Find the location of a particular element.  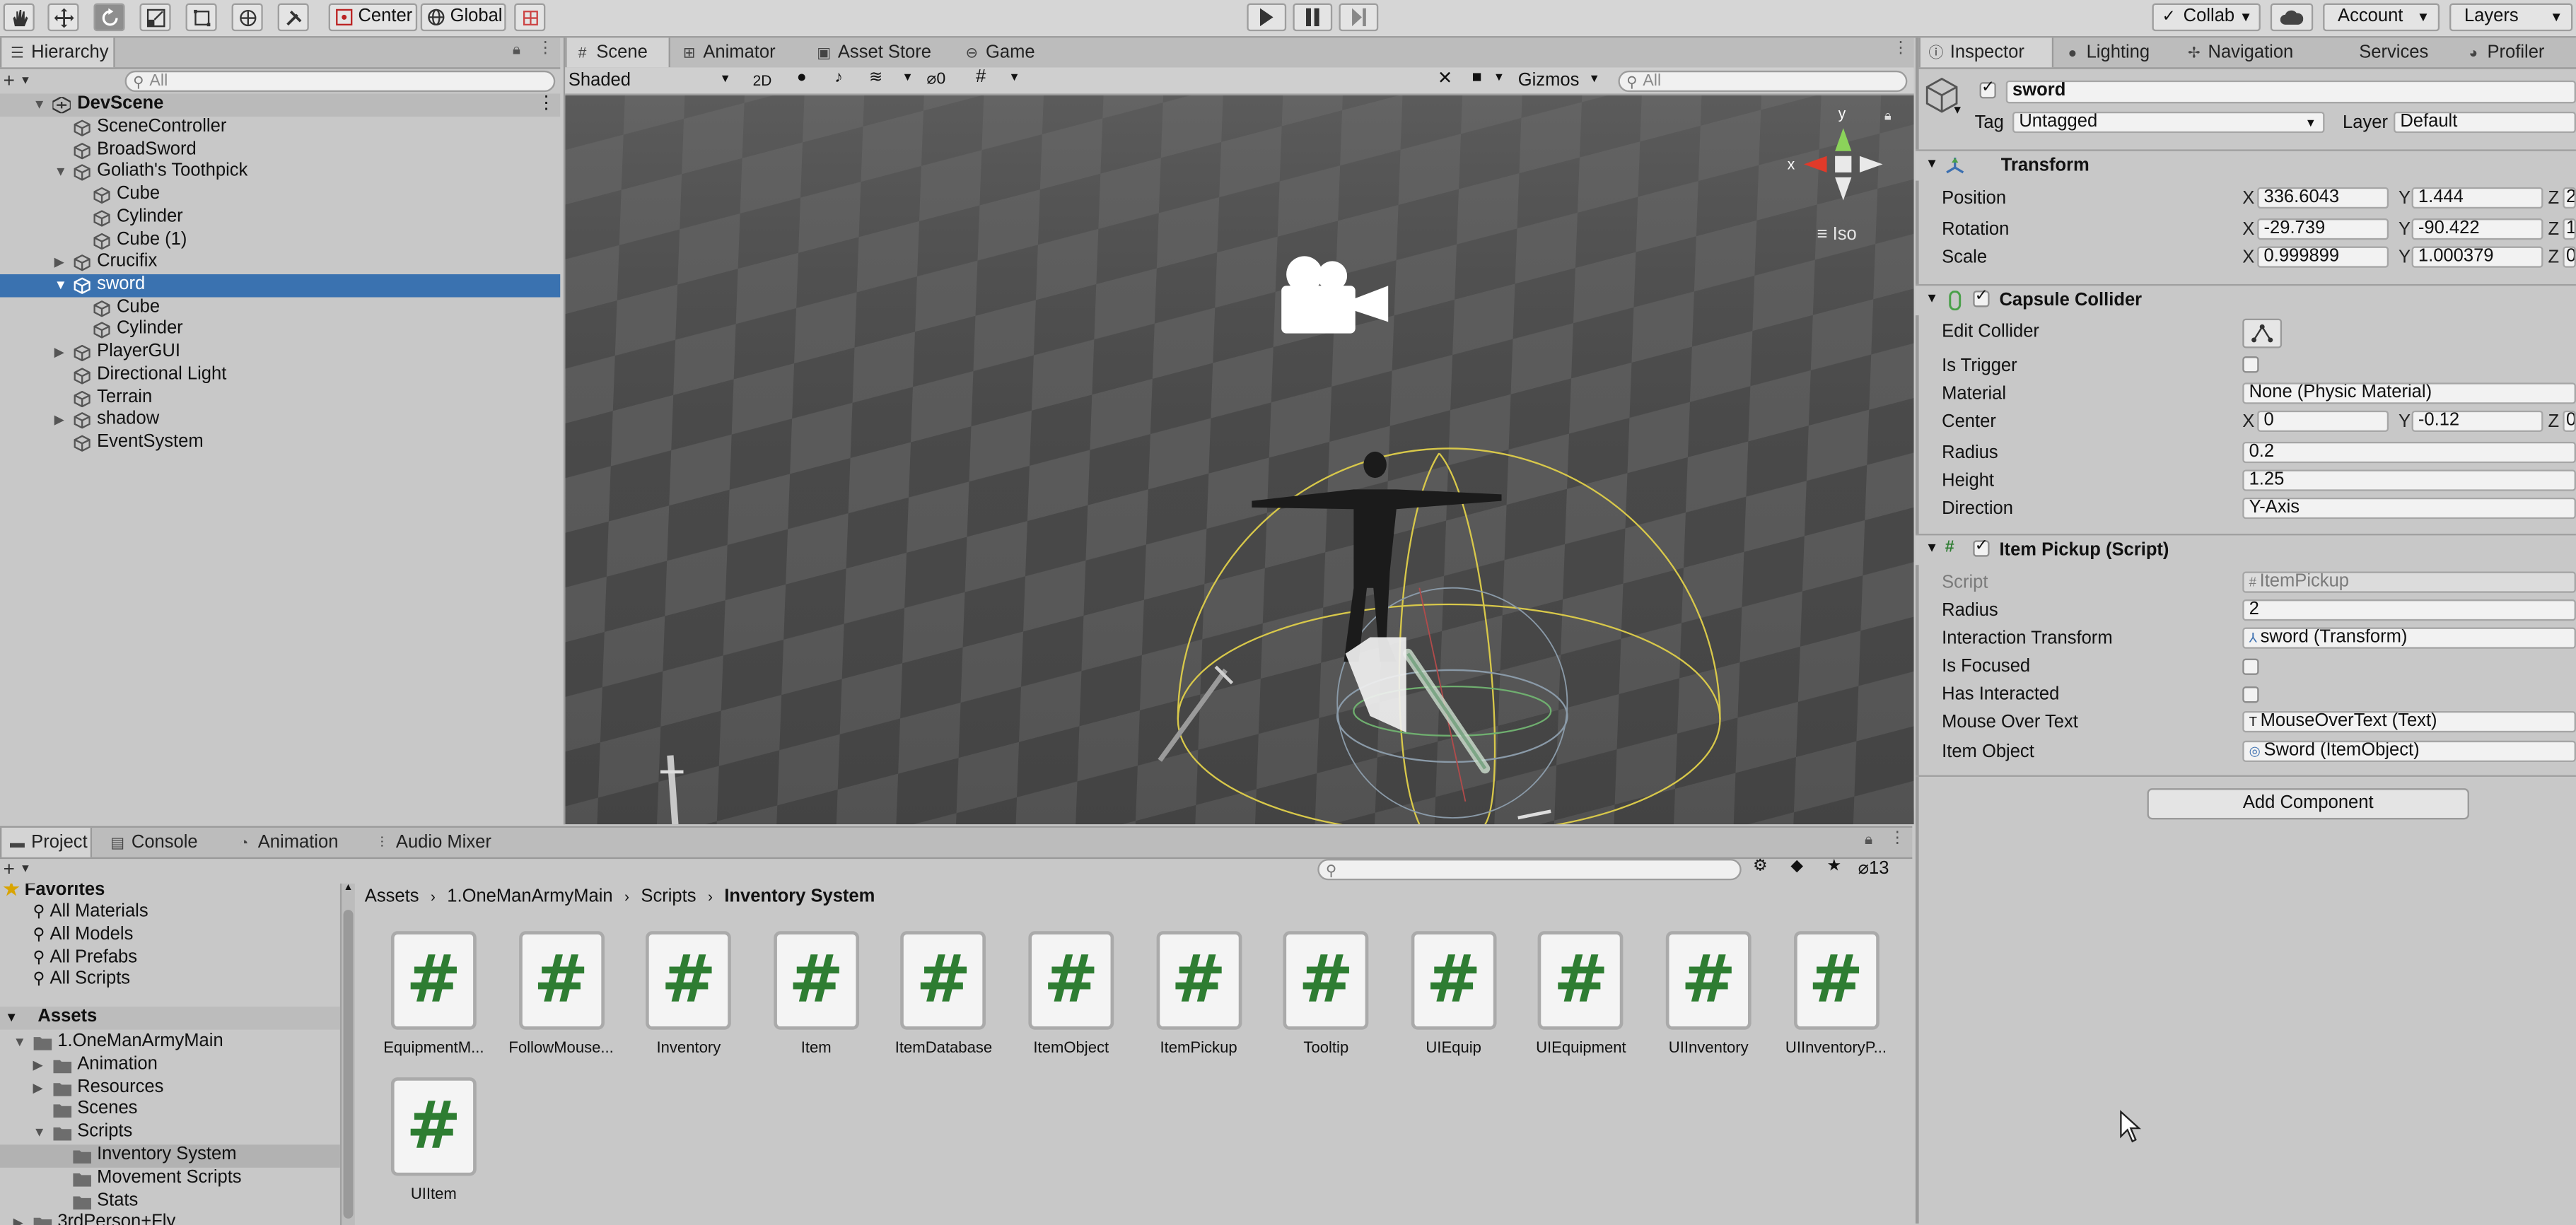

effects-toggle-icon: ≋ is located at coordinates (875, 79).